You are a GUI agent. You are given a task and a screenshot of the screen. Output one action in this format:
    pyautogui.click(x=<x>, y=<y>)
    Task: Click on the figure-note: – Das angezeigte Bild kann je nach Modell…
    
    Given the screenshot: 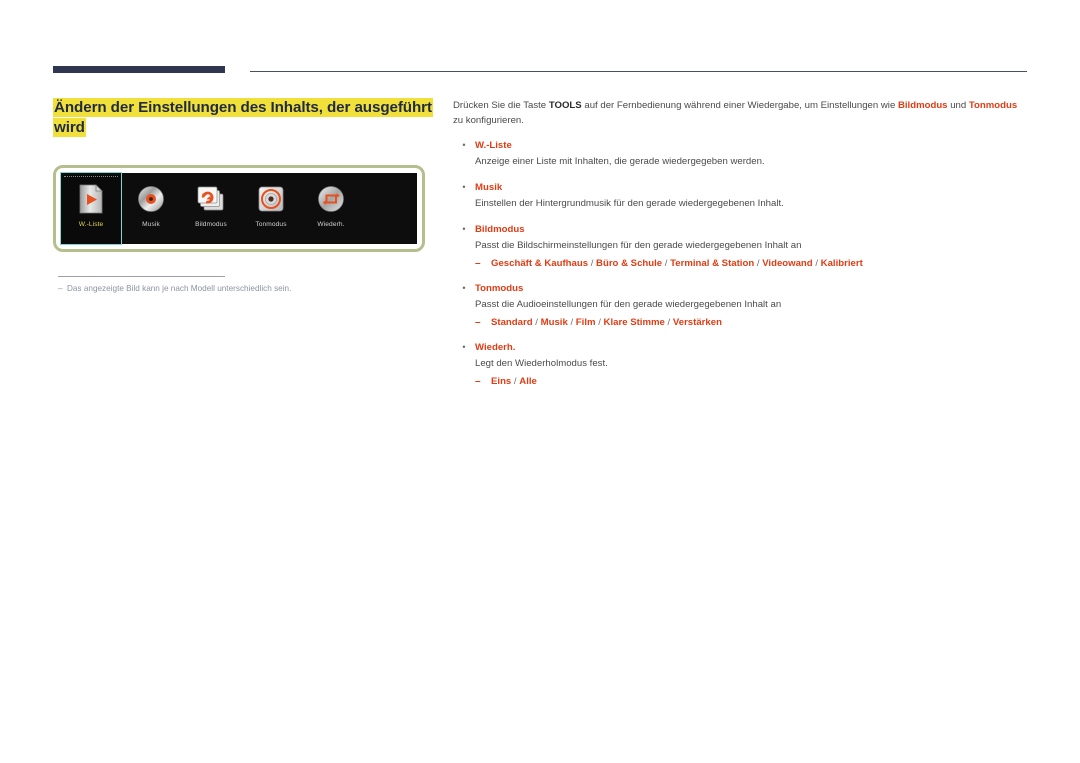 What is the action you would take?
    pyautogui.click(x=238, y=289)
    